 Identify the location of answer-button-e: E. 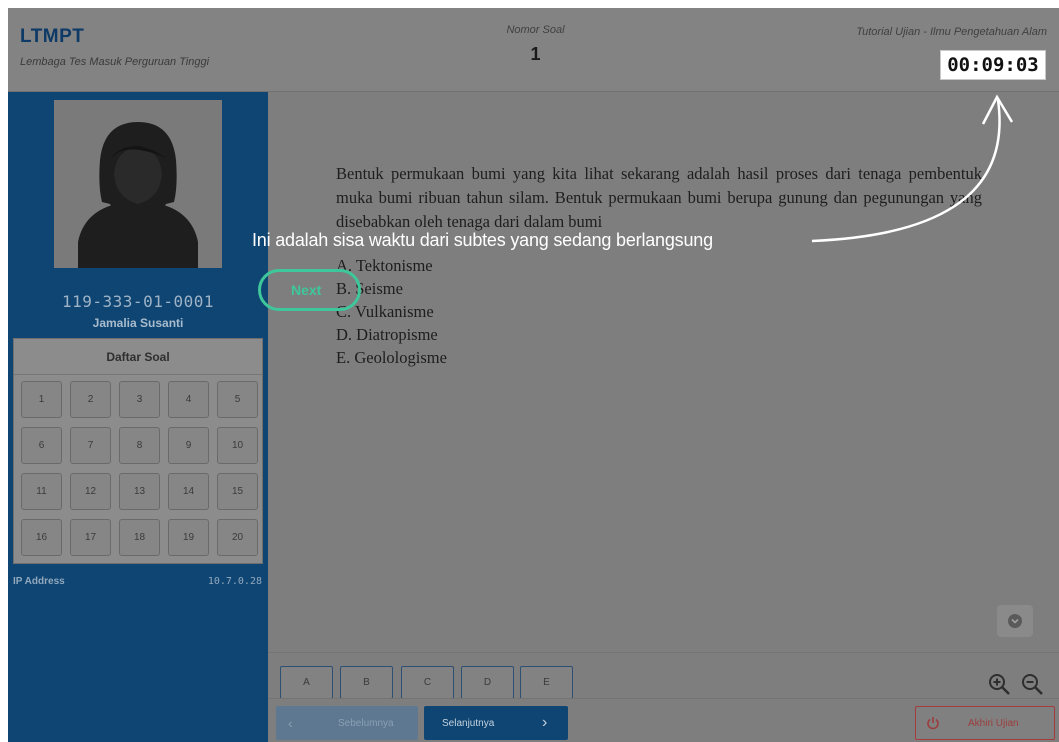
(546, 682).